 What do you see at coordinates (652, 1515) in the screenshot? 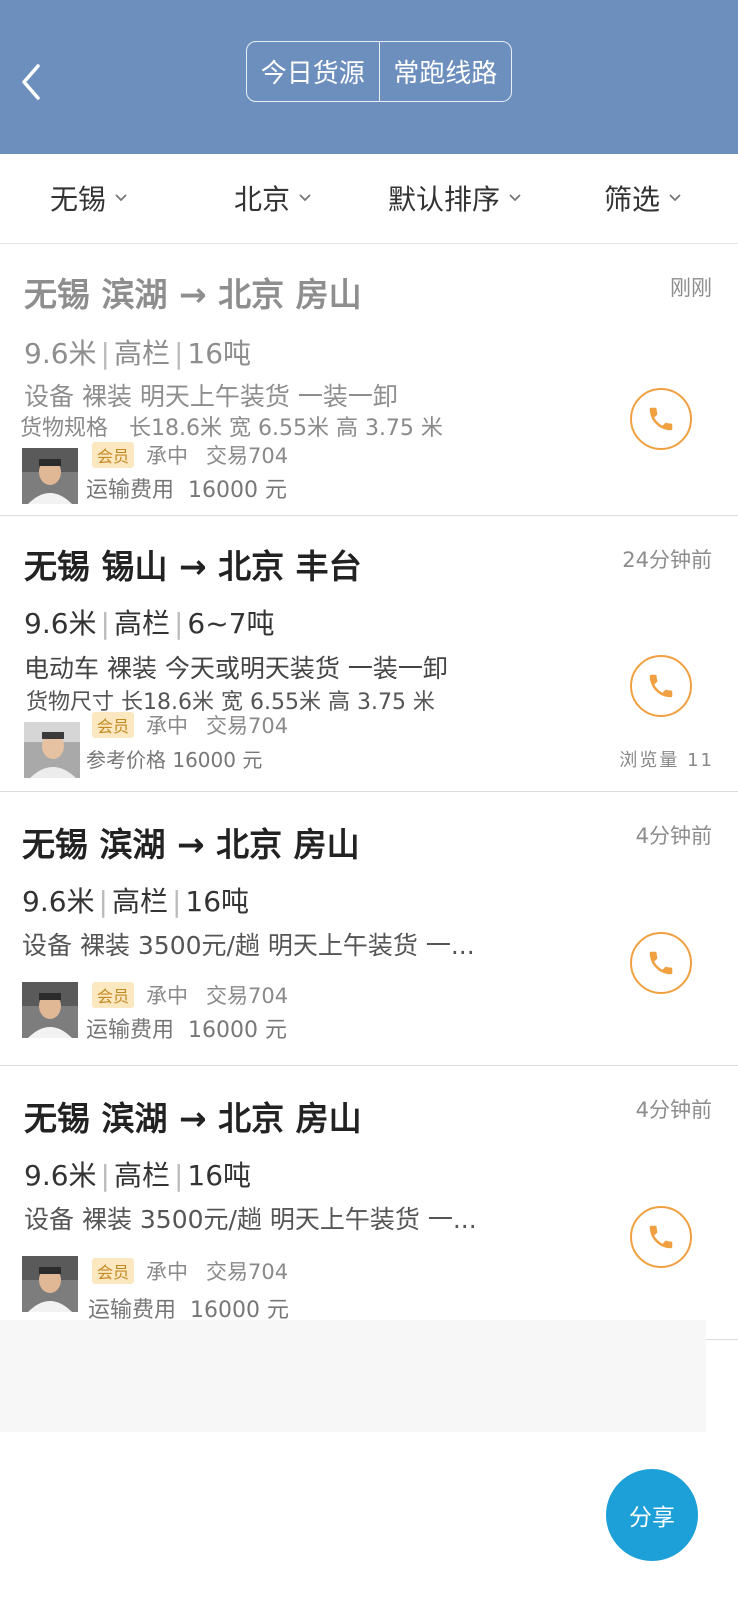
I see `share-button: 分享` at bounding box center [652, 1515].